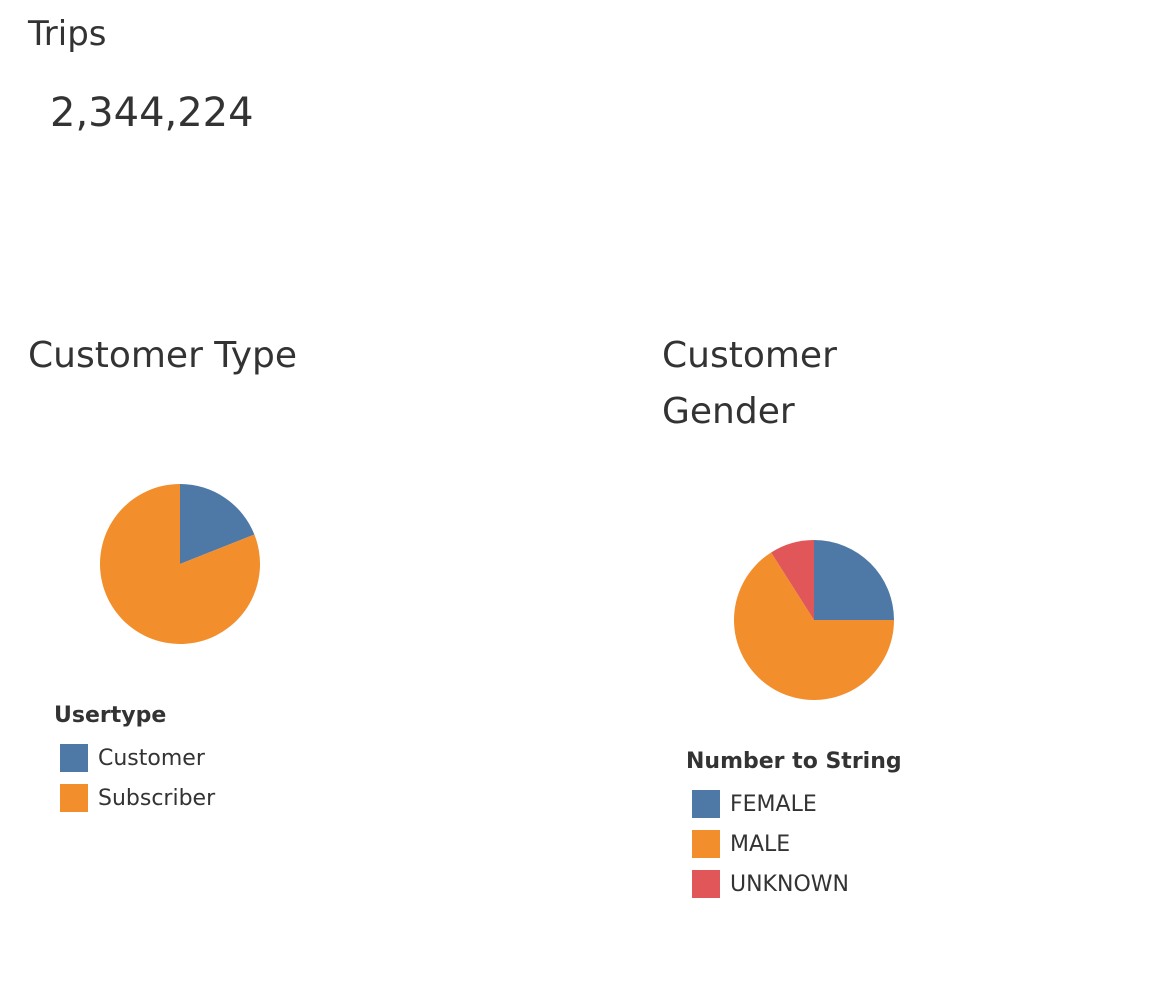 The height and width of the screenshot is (1006, 1169). I want to click on customer-gender-pie-chart, so click(814, 620).